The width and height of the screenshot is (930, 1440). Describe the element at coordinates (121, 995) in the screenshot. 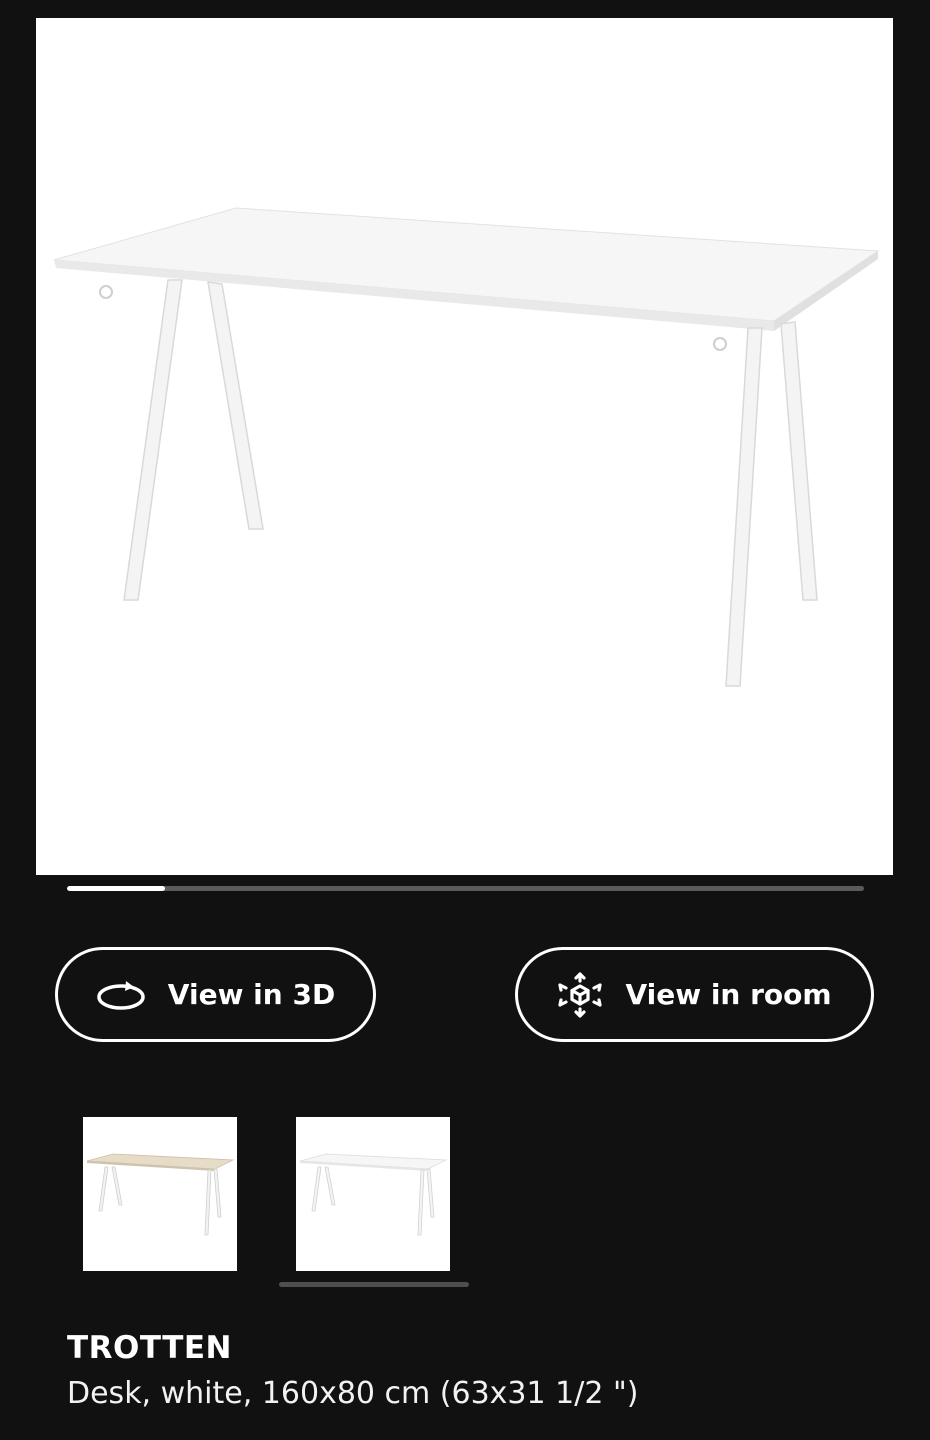

I see `rotate-360-icon` at that location.